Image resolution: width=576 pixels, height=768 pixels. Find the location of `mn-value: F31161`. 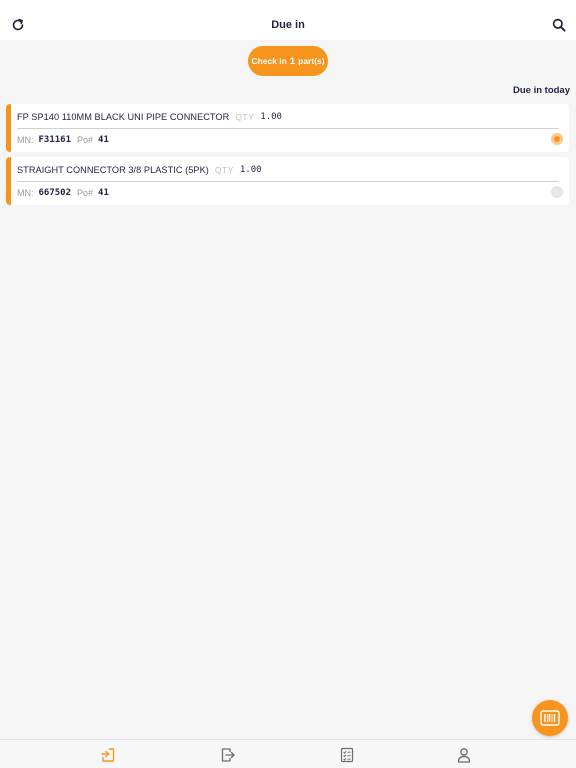

mn-value: F31161 is located at coordinates (55, 140).